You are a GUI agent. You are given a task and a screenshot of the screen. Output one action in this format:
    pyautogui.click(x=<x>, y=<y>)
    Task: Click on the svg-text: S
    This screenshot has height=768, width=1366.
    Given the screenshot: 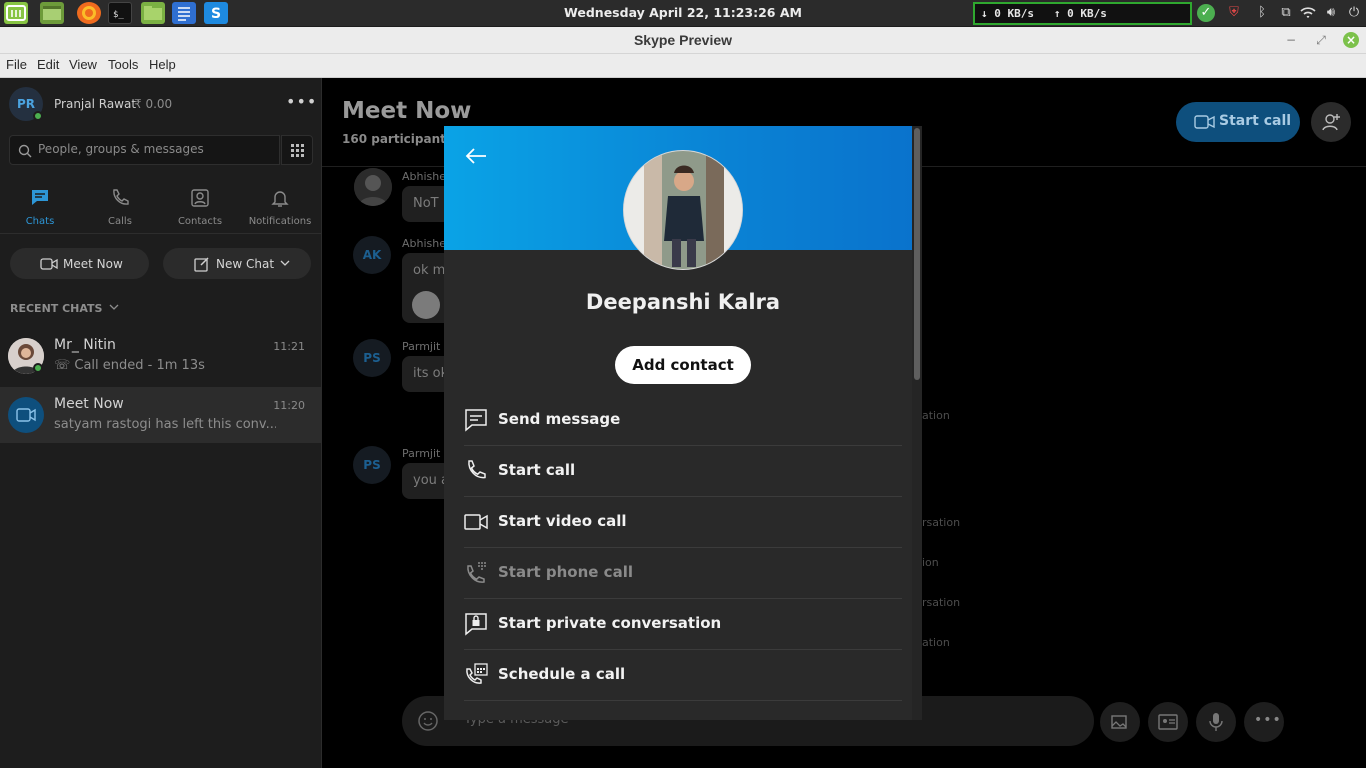 What is the action you would take?
    pyautogui.click(x=216, y=14)
    